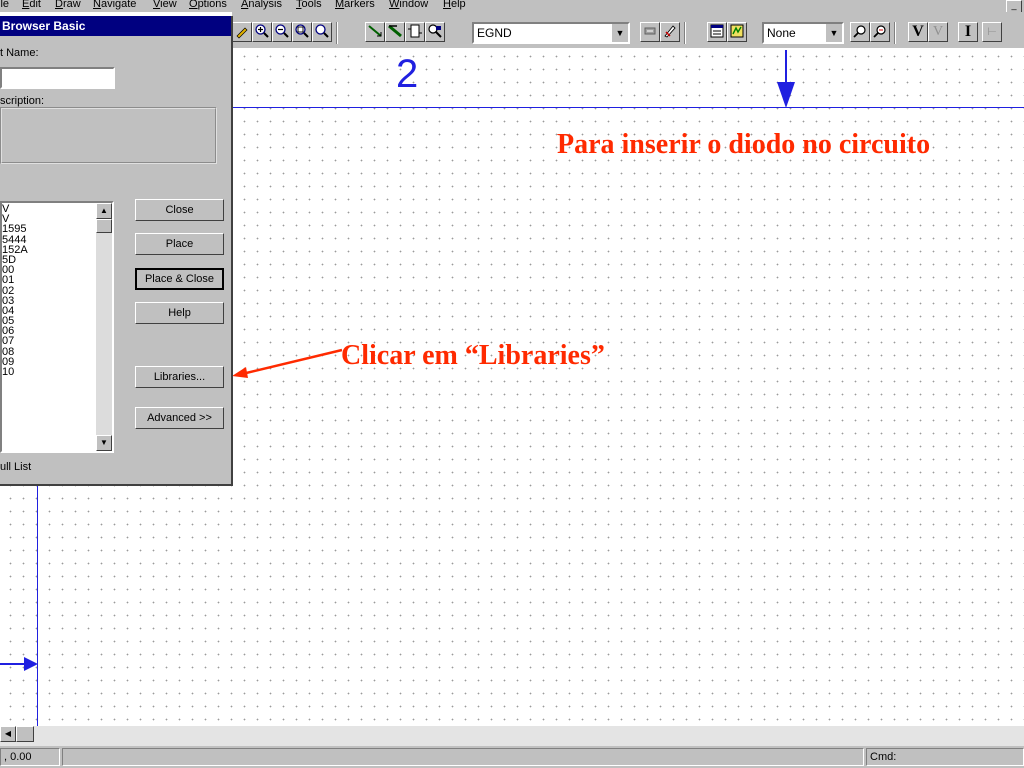  I want to click on arrow-down-shaft, so click(786, 68).